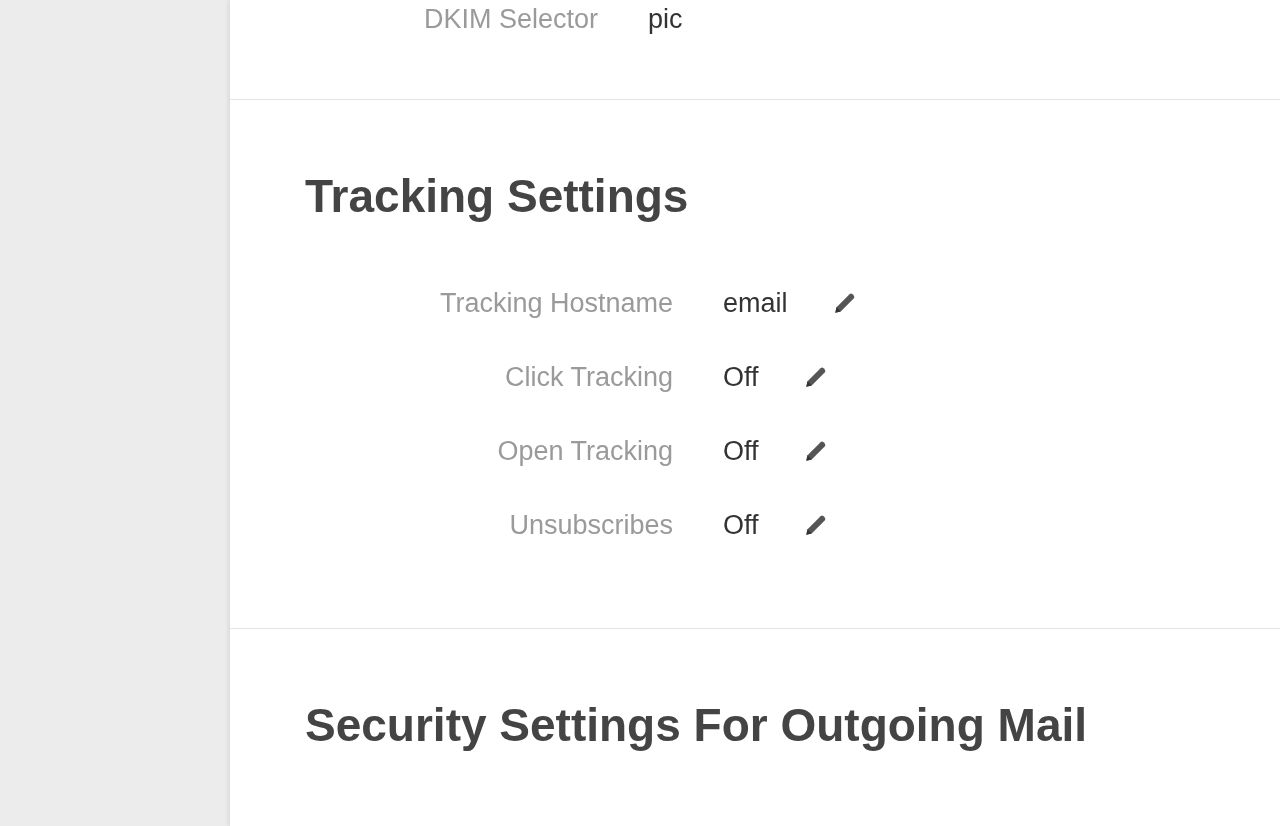 The height and width of the screenshot is (826, 1280). I want to click on field-value: email, so click(755, 303).